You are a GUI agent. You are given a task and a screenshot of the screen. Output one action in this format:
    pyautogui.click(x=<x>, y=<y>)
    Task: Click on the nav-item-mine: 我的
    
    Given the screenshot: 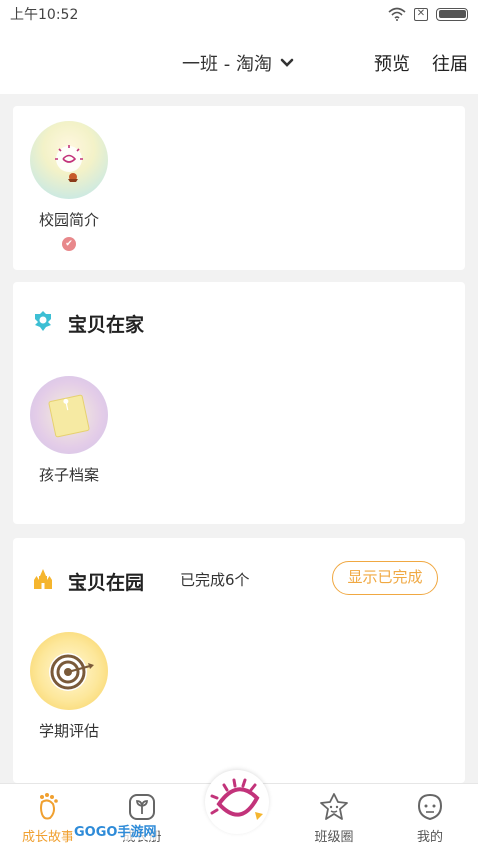 What is the action you would take?
    pyautogui.click(x=430, y=818)
    